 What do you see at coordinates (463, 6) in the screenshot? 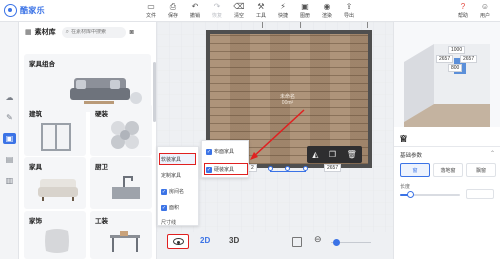
I see `help-icon: ?` at bounding box center [463, 6].